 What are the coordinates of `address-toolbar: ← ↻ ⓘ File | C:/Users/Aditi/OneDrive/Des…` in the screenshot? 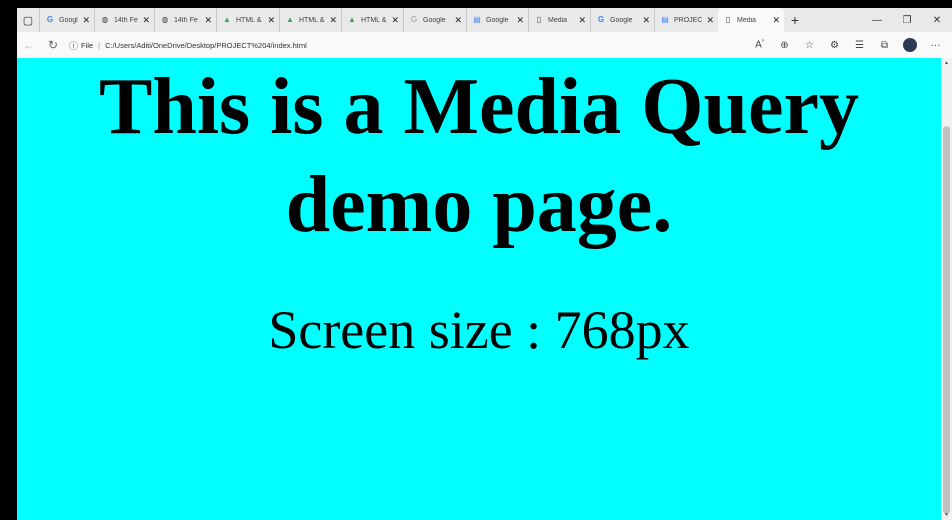 It's located at (484, 45).